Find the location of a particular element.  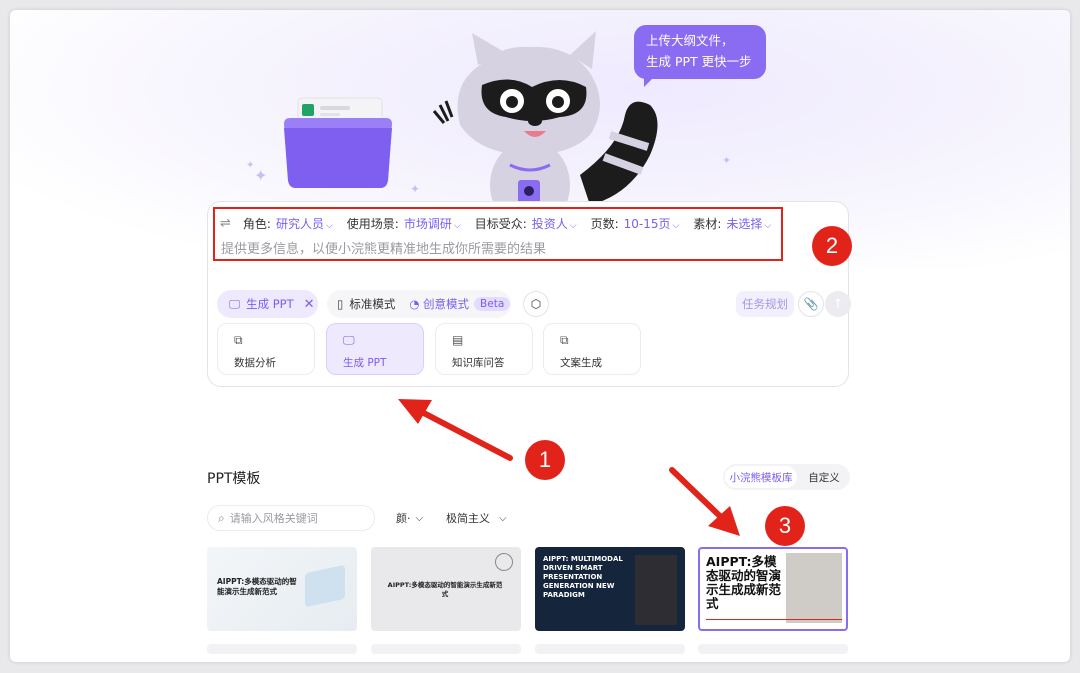

annotation-number-1: 1 is located at coordinates (545, 460).